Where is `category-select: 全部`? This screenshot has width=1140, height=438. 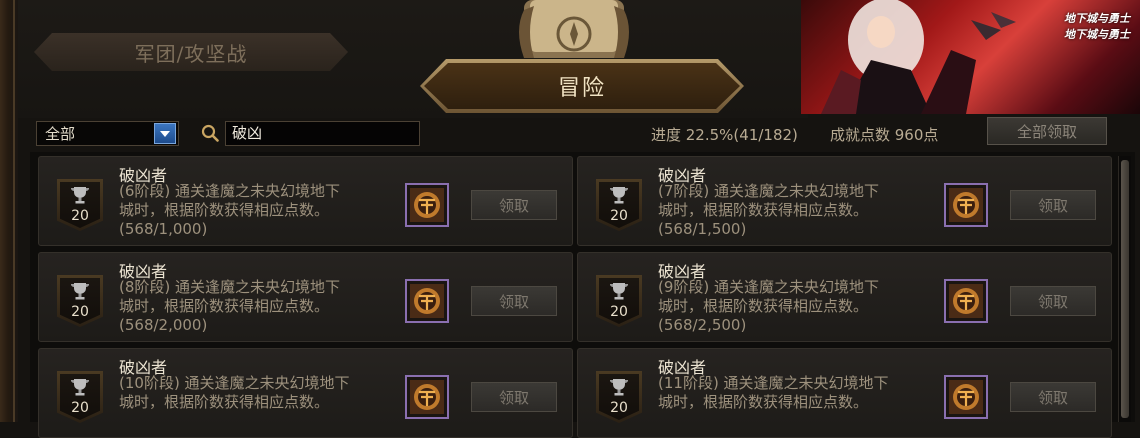
category-select: 全部 is located at coordinates (107, 133).